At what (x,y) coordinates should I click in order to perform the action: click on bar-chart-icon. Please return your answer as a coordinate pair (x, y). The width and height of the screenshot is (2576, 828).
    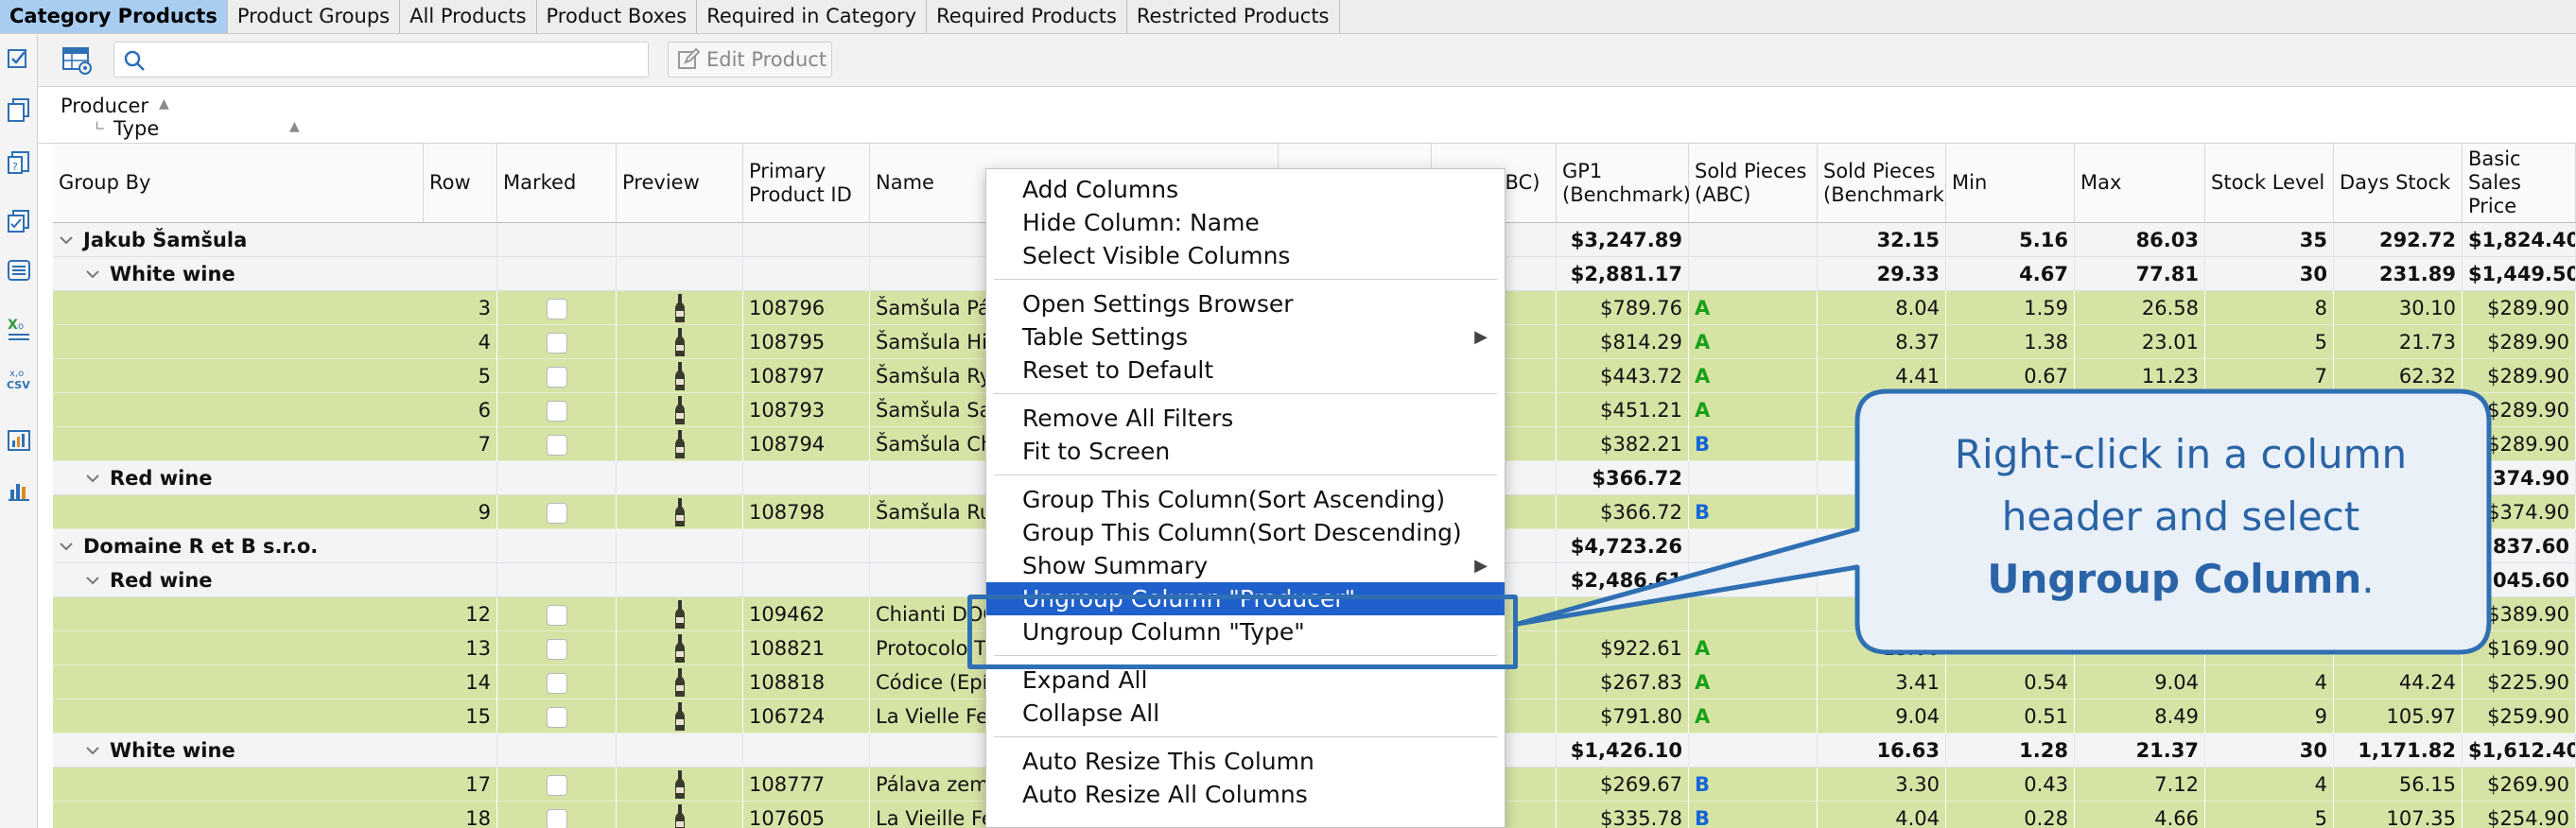
    Looking at the image, I should click on (19, 489).